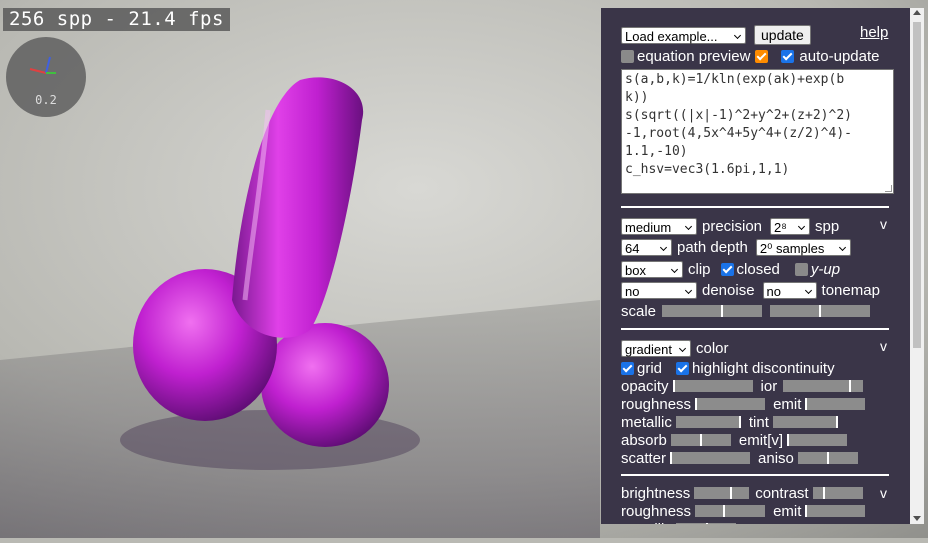 Image resolution: width=928 pixels, height=543 pixels. Describe the element at coordinates (694, 56) in the screenshot. I see `equation-preview-label: equation preview` at that location.